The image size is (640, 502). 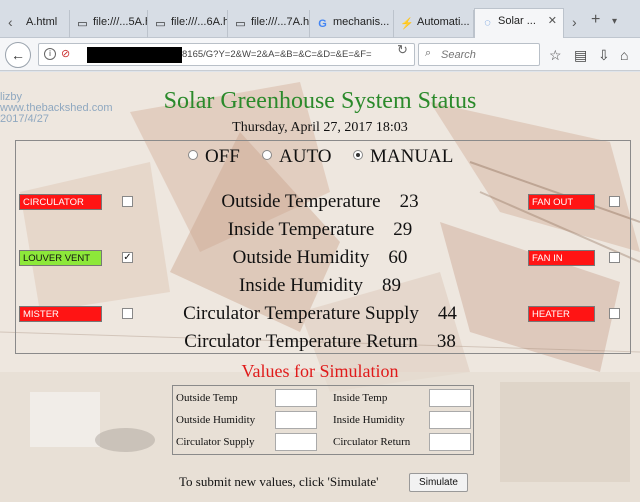 I want to click on tab-3: ▭ file:///...7A.html, so click(x=269, y=24).